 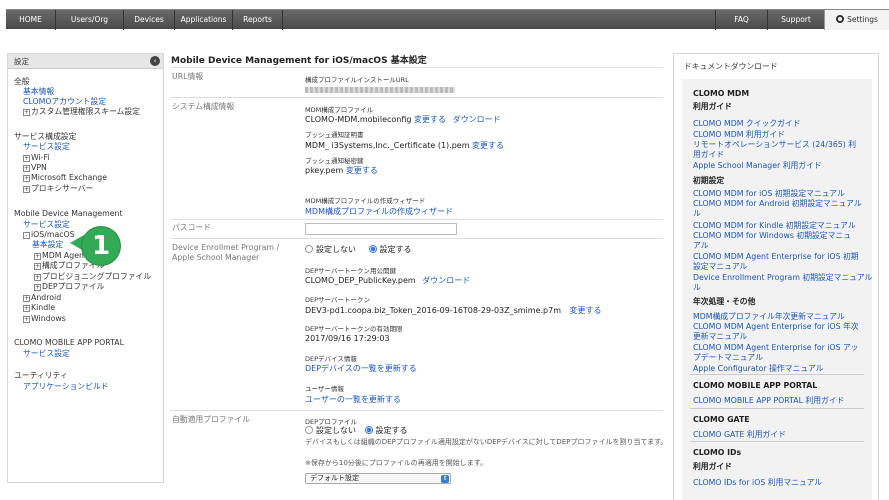 I want to click on sidebar-item-label: CLOMO MOBILE APP PORTAL, so click(x=69, y=342).